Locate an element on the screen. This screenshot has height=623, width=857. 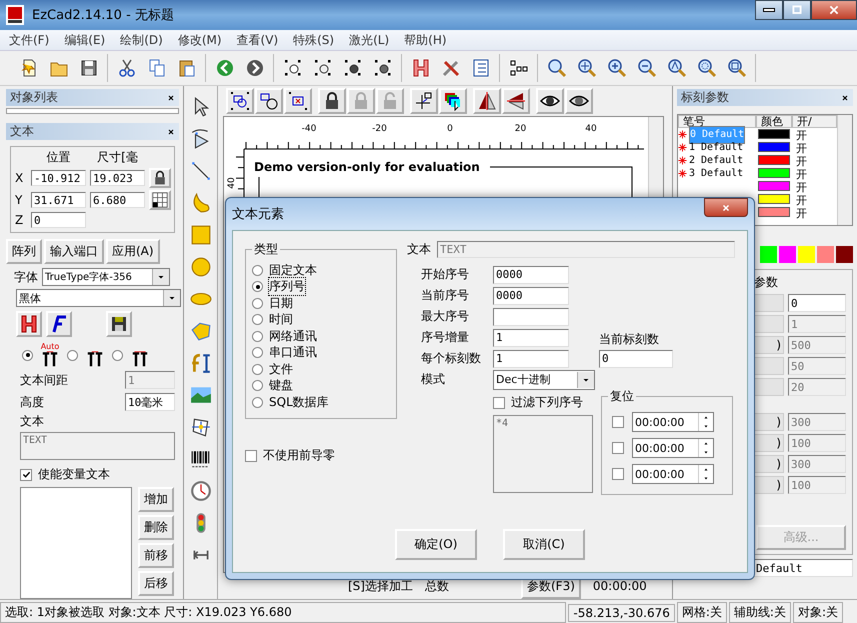
menu-item: 激光(L) is located at coordinates (369, 40).